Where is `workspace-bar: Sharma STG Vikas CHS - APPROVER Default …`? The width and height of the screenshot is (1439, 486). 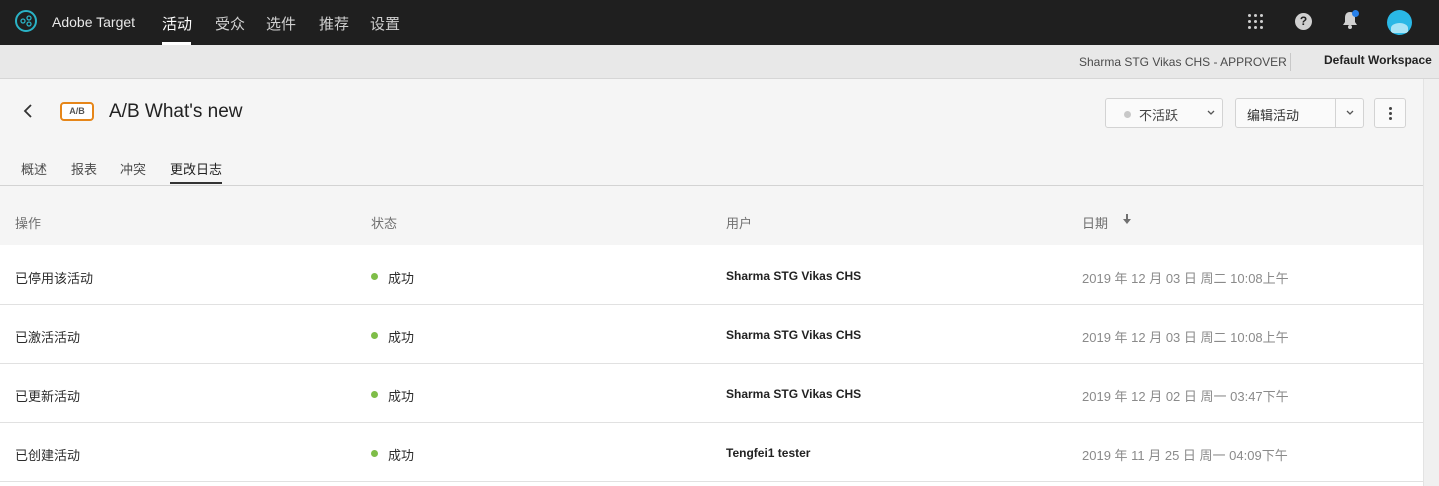 workspace-bar: Sharma STG Vikas CHS - APPROVER Default … is located at coordinates (719, 62).